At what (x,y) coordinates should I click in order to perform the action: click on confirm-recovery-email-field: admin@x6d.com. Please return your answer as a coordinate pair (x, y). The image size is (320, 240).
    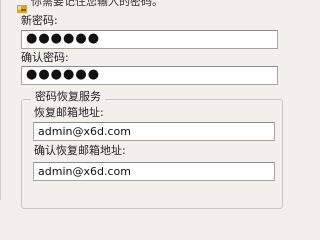
    Looking at the image, I should click on (154, 171).